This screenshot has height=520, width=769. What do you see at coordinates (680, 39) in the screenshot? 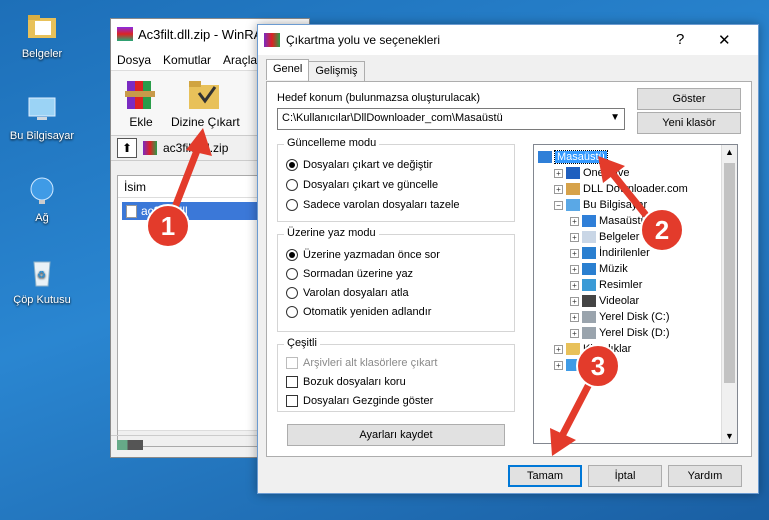
I see `help-title-button: ?` at bounding box center [680, 39].